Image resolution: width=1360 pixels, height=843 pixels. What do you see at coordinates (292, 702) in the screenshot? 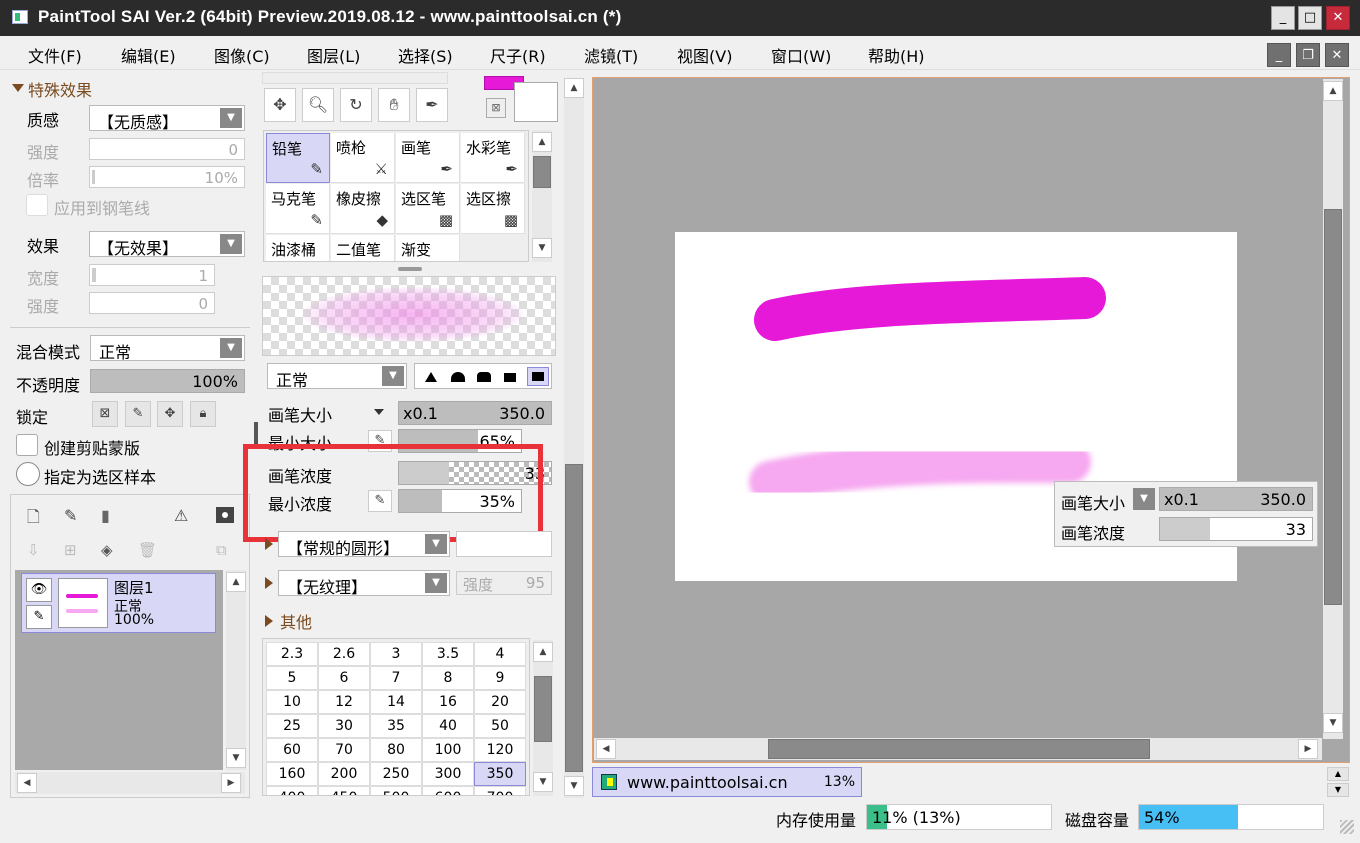
I see `size-preset: 10` at bounding box center [292, 702].